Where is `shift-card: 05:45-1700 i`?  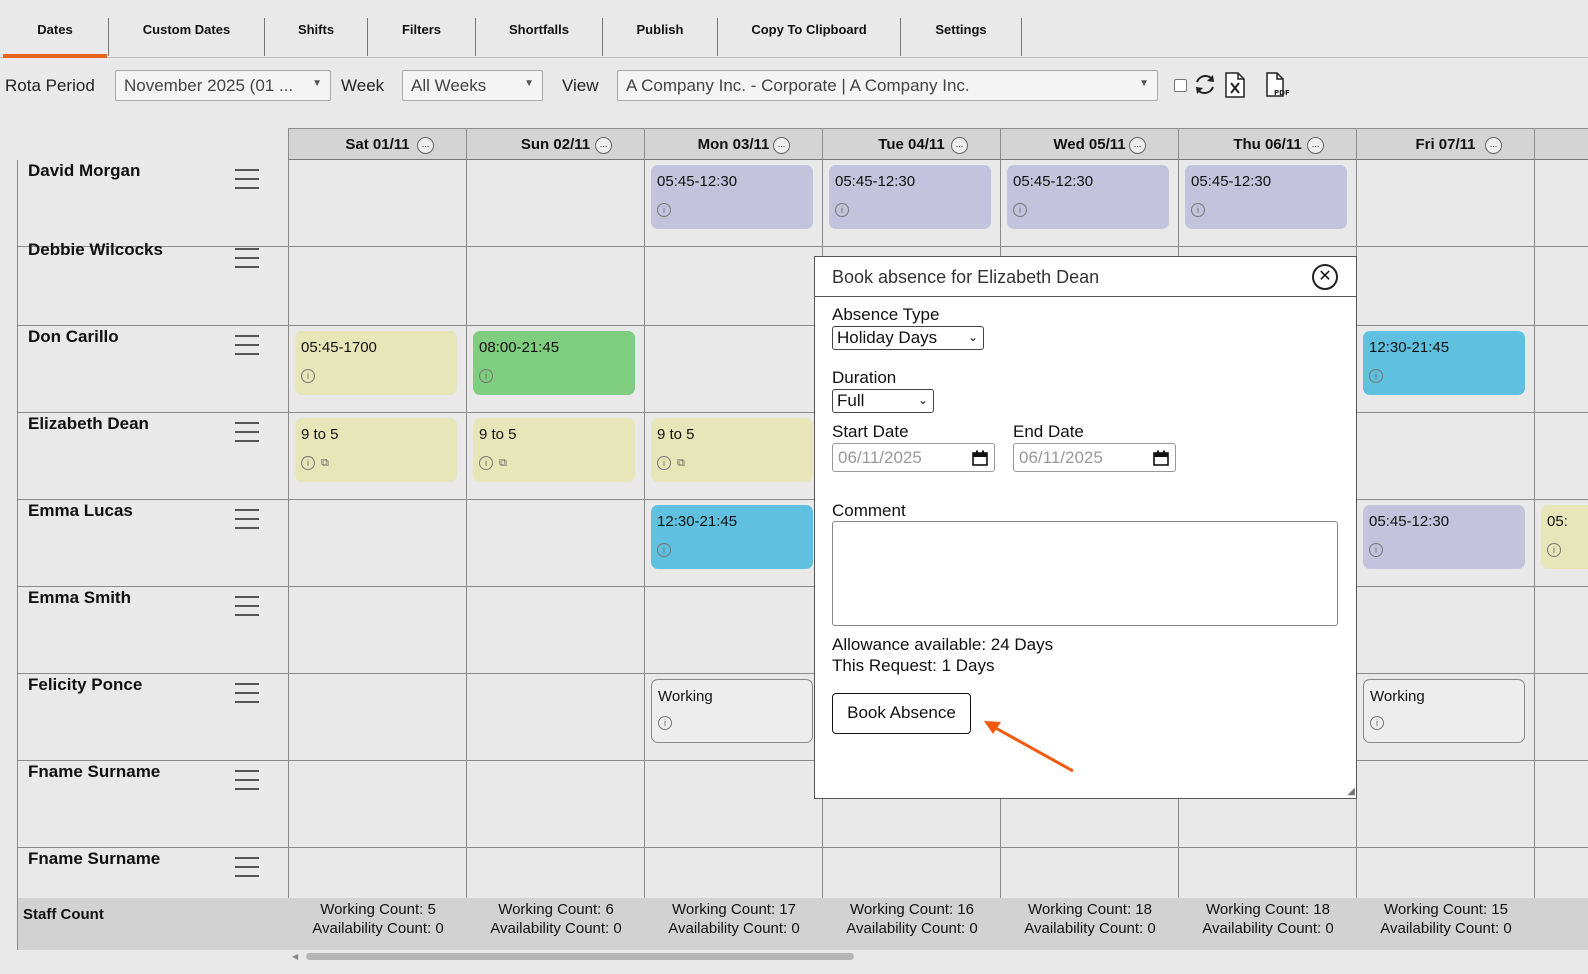 shift-card: 05:45-1700 i is located at coordinates (376, 363).